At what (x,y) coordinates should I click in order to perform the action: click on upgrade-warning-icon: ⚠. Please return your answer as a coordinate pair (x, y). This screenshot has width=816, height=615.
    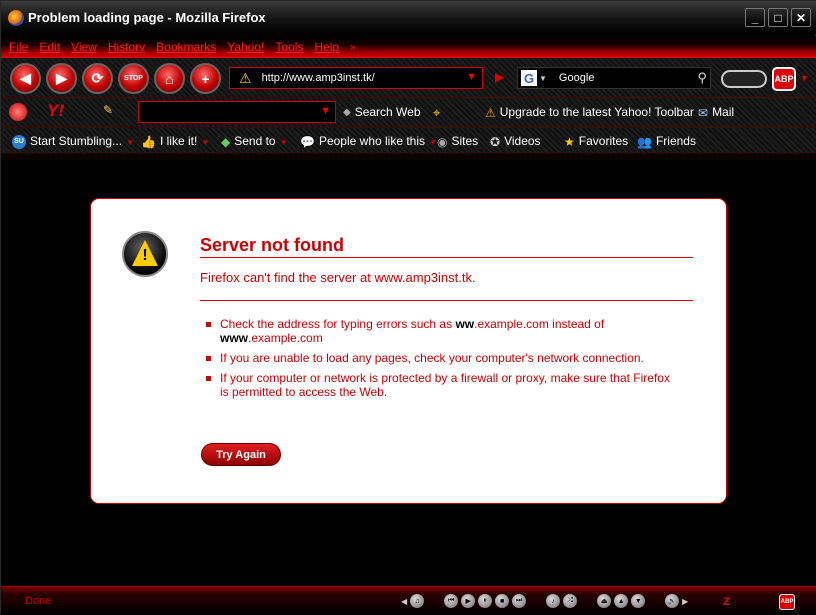
    Looking at the image, I should click on (490, 112).